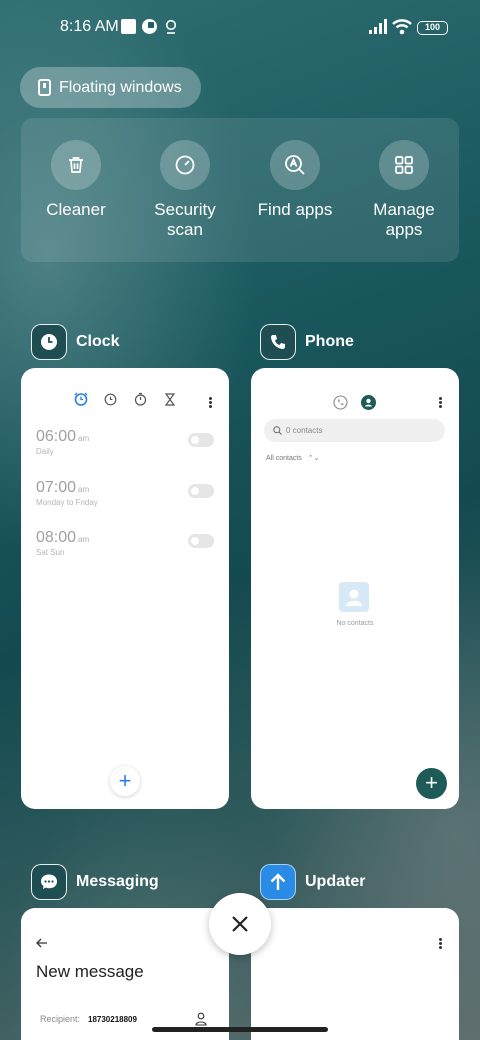 The height and width of the screenshot is (1040, 480). Describe the element at coordinates (56, 537) in the screenshot. I see `alarm-time: 08:00` at that location.